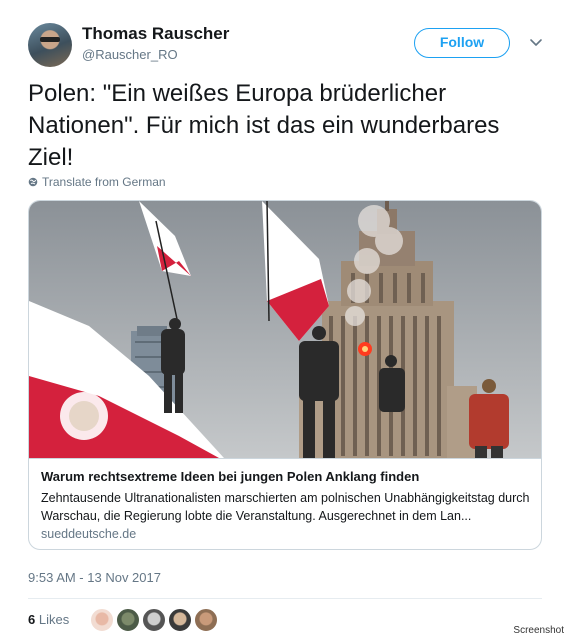 The height and width of the screenshot is (640, 570). Describe the element at coordinates (130, 54) in the screenshot. I see `user-handle: @Rauscher_RO` at that location.